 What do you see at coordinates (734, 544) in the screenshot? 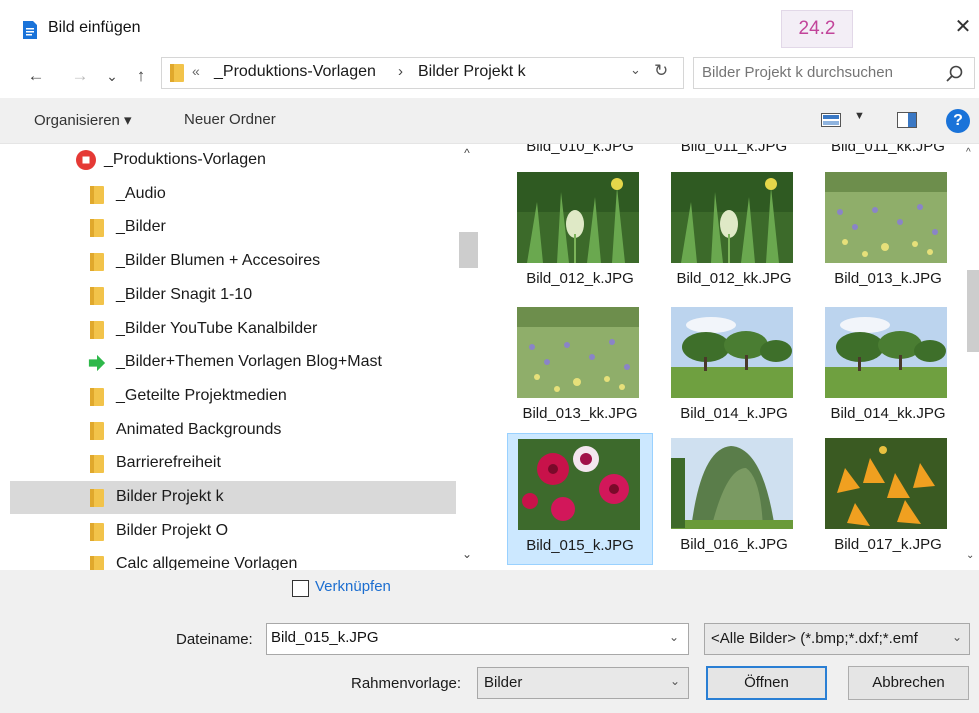
I see `file-name-label: Bild_016_k.JPG` at bounding box center [734, 544].